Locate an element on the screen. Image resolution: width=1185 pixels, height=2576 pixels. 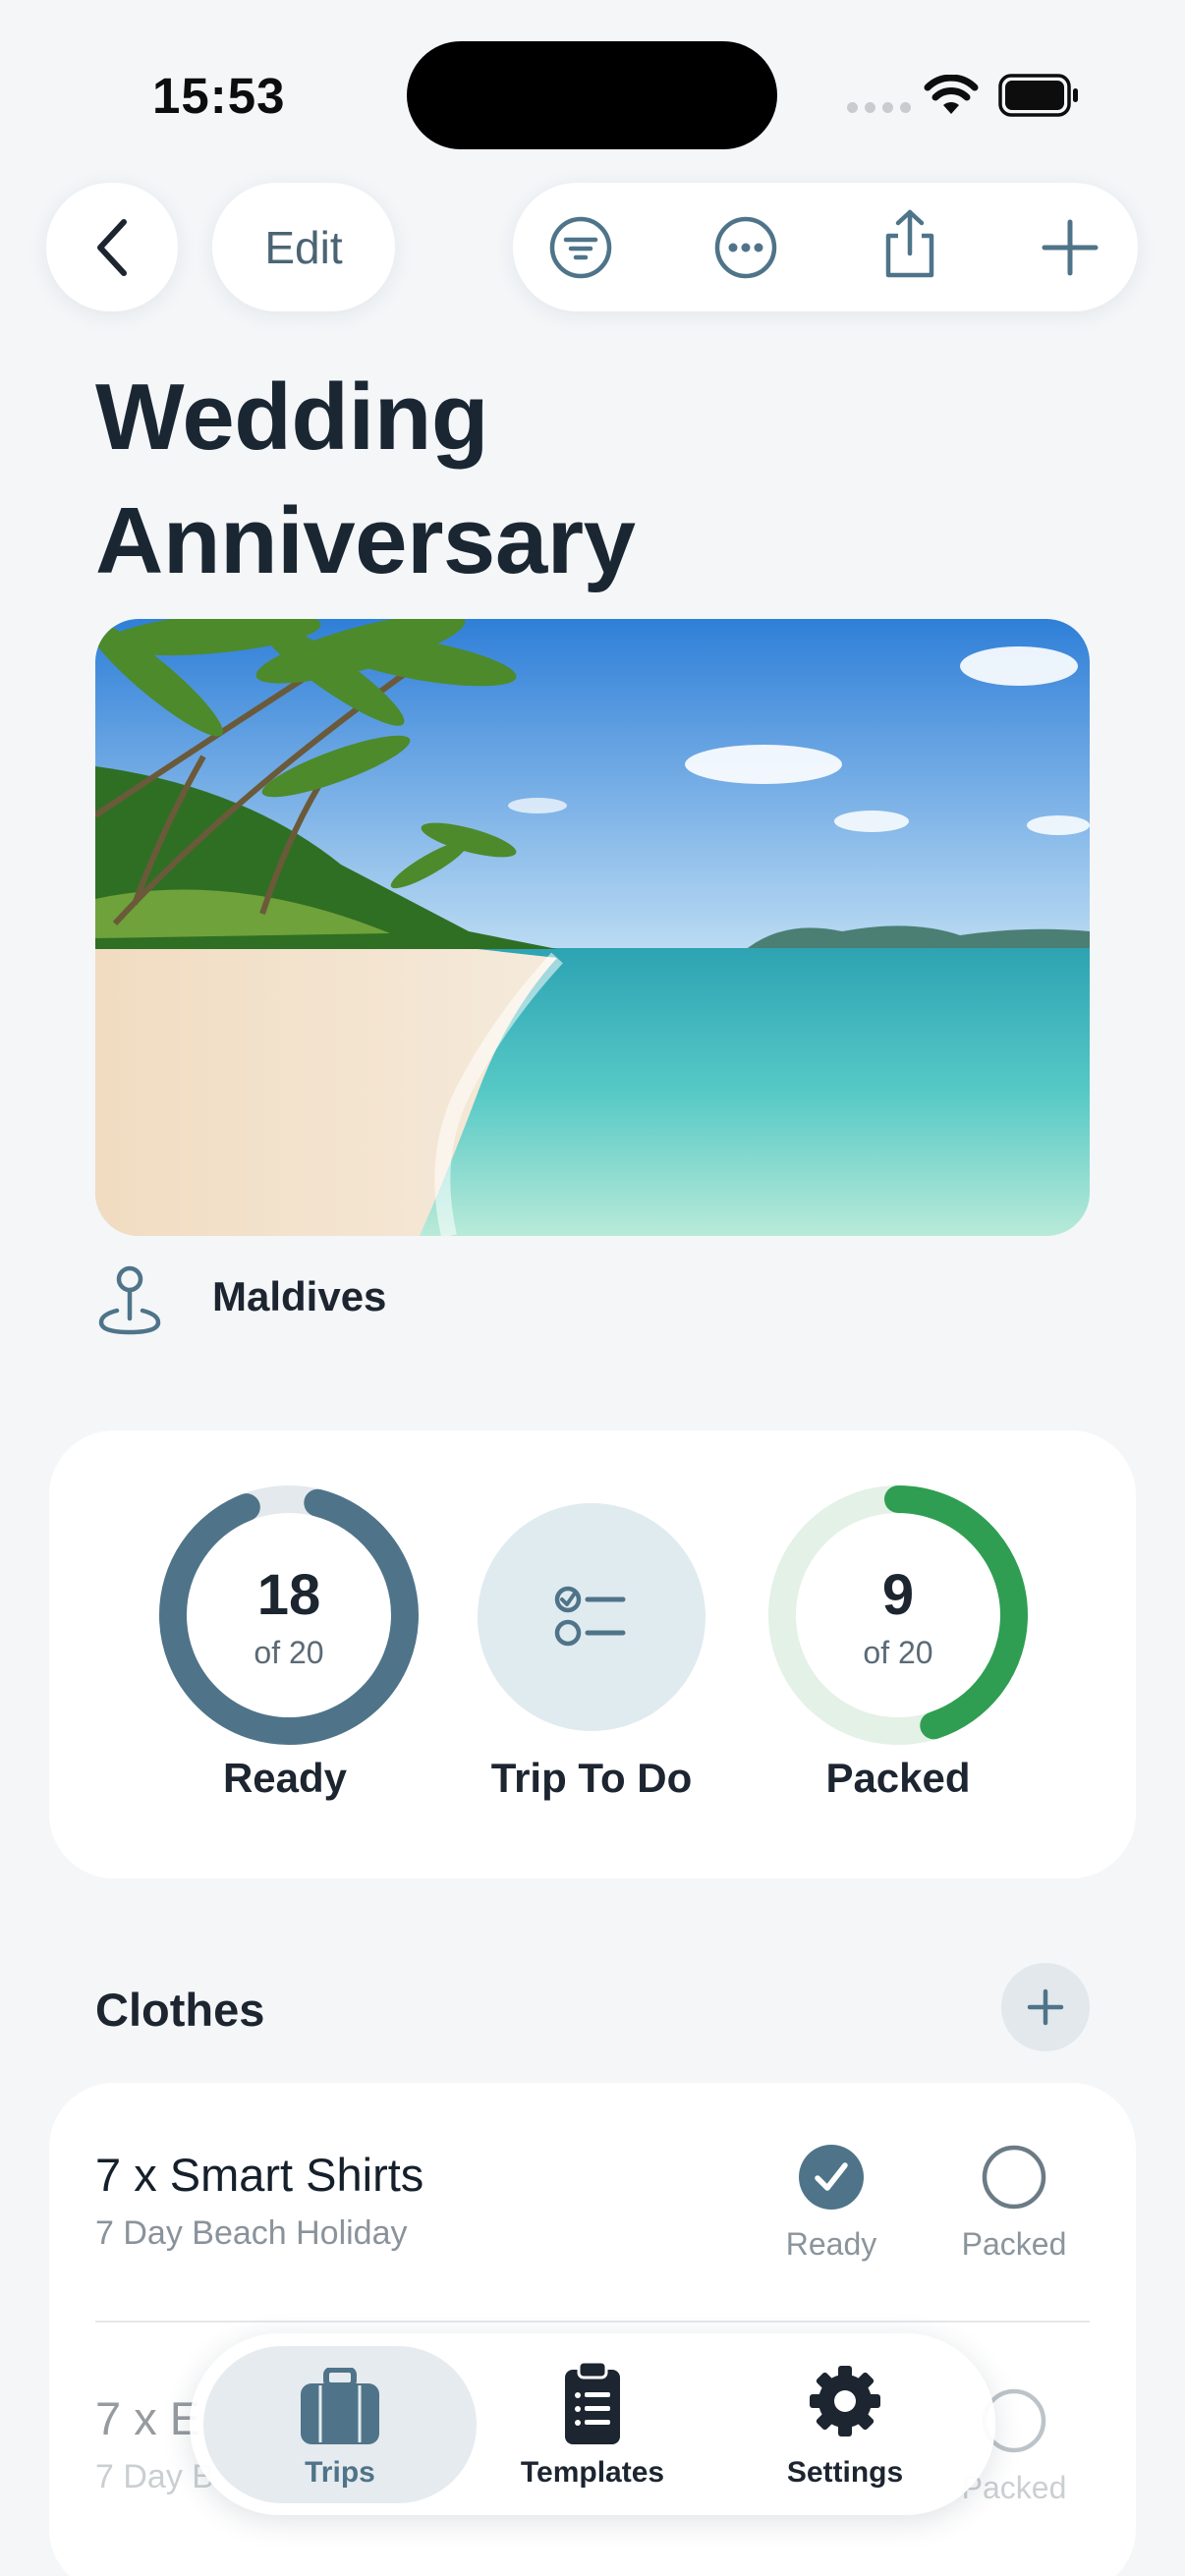
dynamic-island is located at coordinates (592, 95).